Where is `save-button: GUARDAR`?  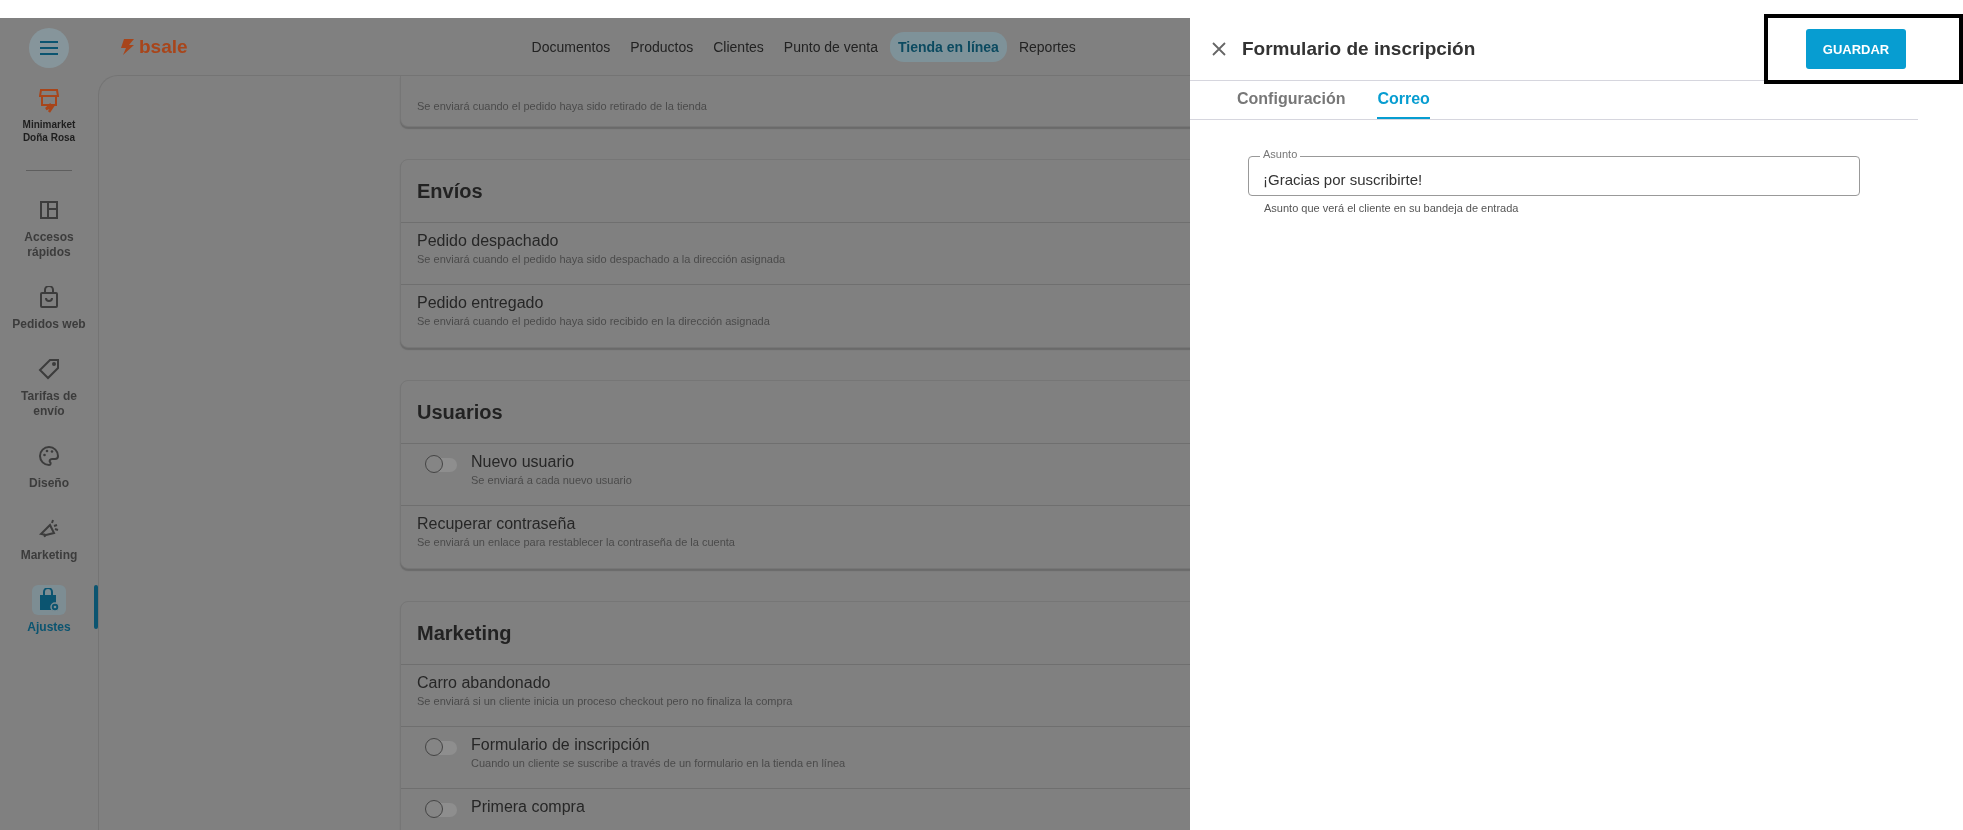
save-button: GUARDAR is located at coordinates (1856, 49).